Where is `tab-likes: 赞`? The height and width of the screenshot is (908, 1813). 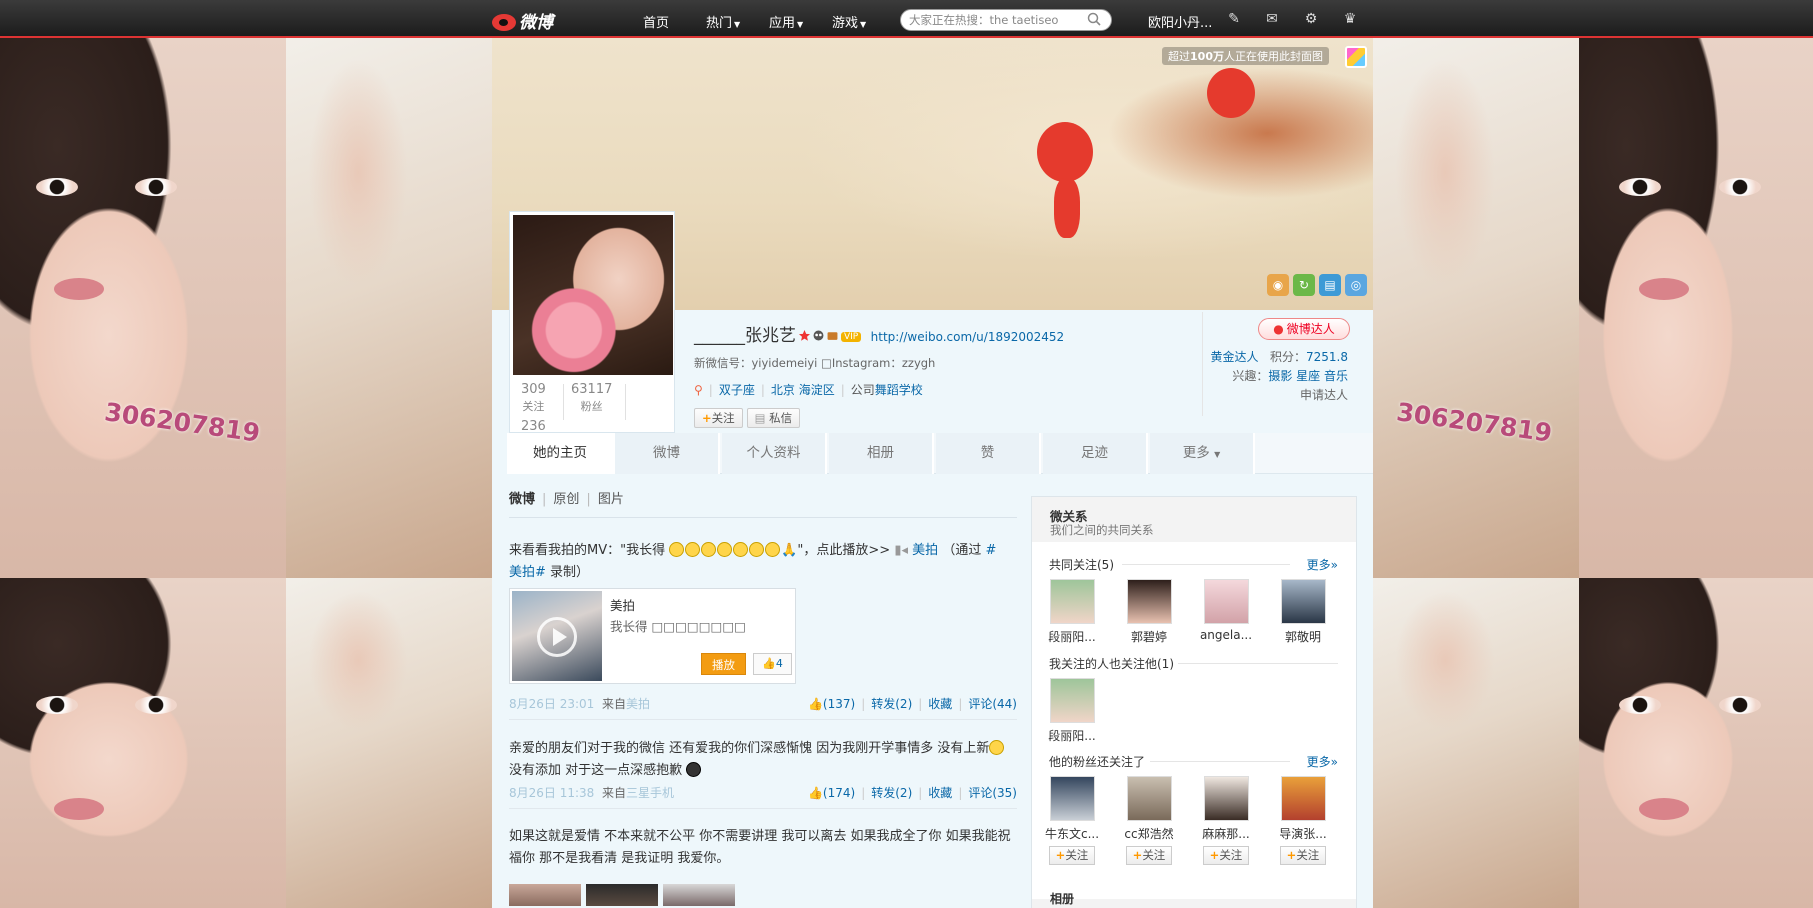
tab-likes: 赞 is located at coordinates (988, 453).